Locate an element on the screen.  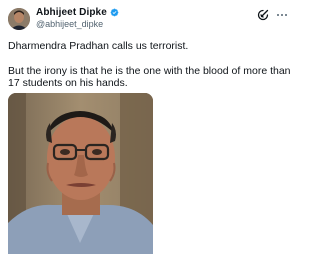
grok-icon is located at coordinates (263, 15).